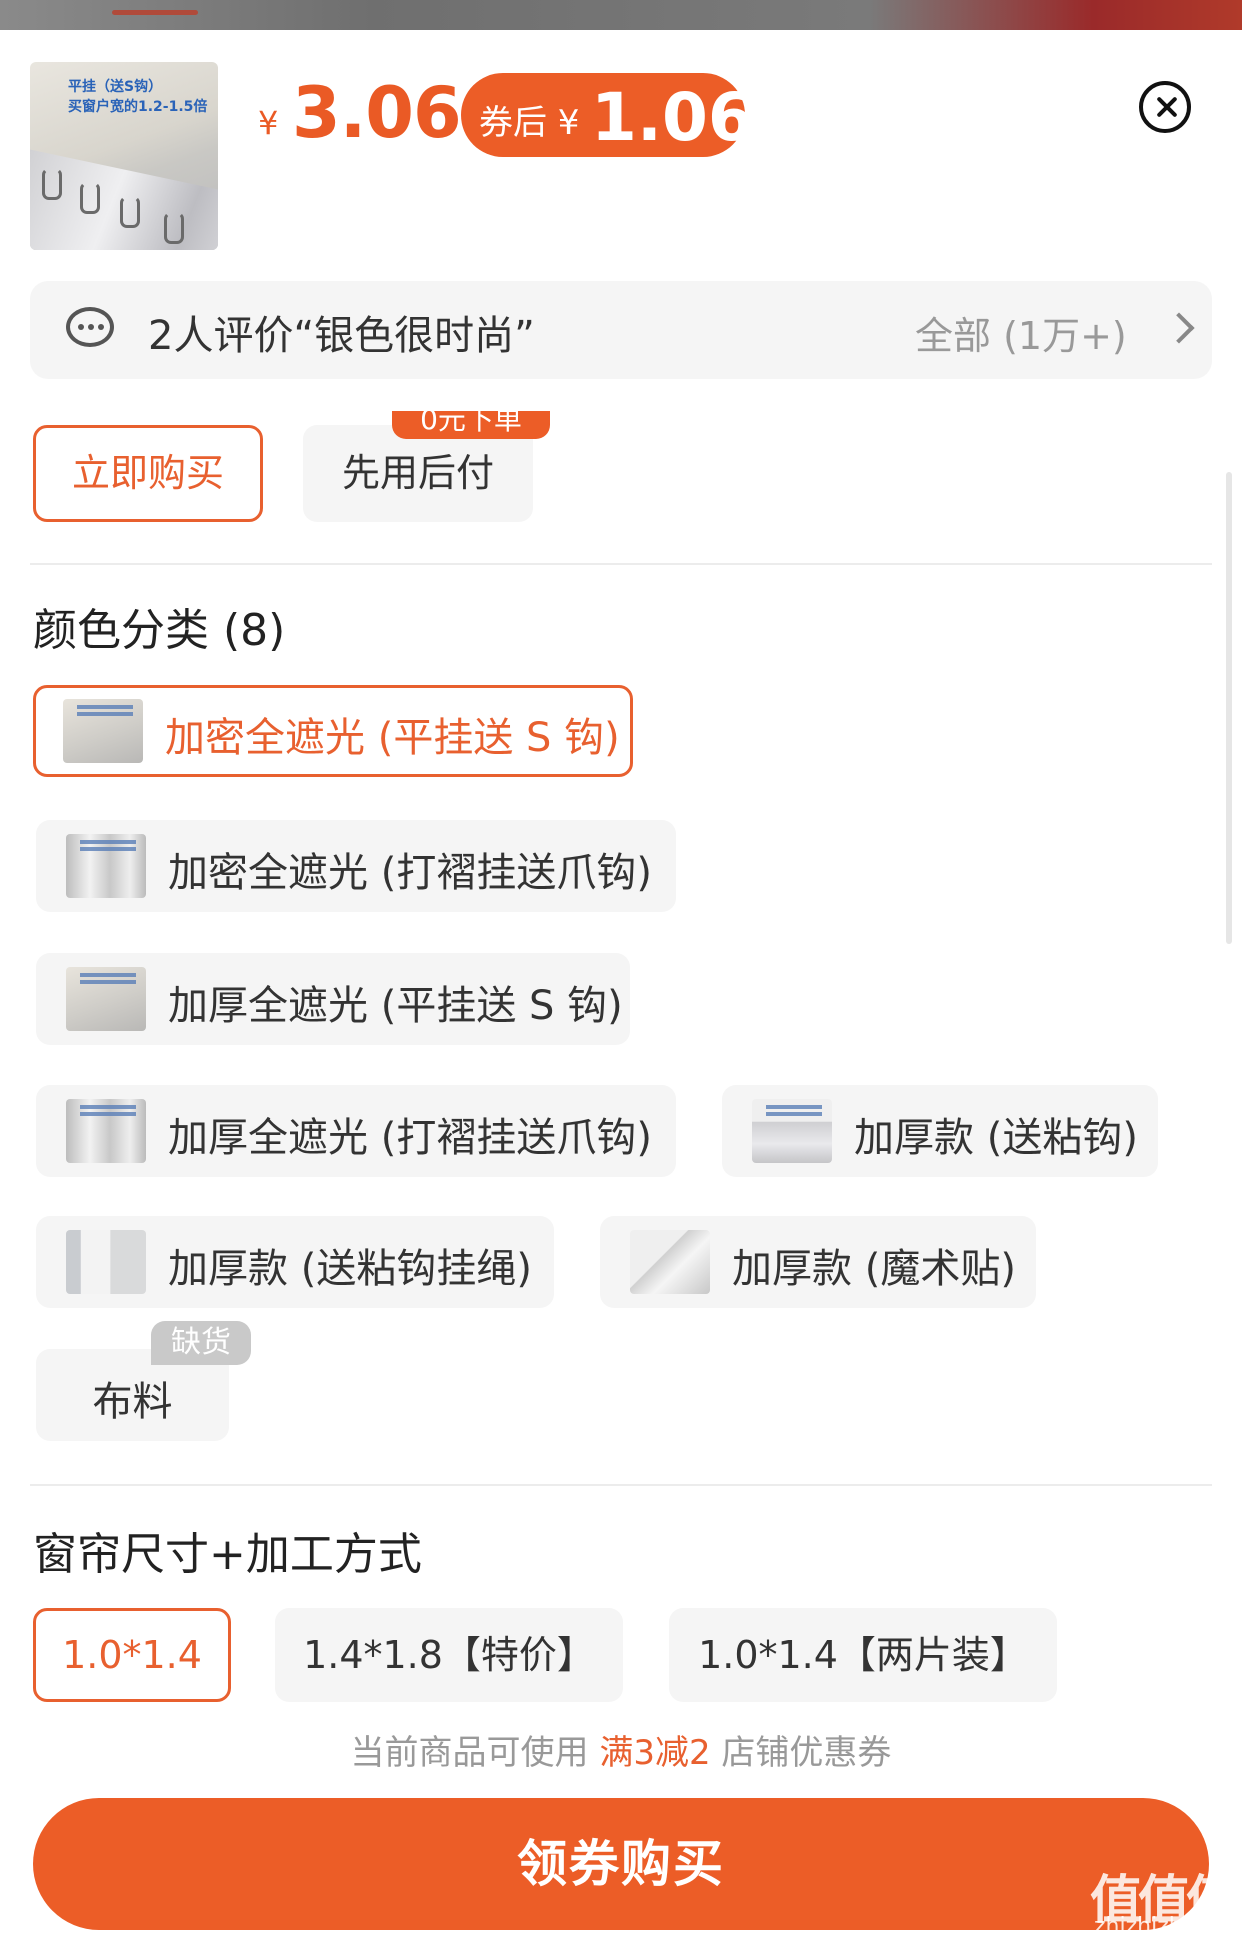 Image resolution: width=1242 pixels, height=1940 pixels. I want to click on scrollbar, so click(1229, 708).